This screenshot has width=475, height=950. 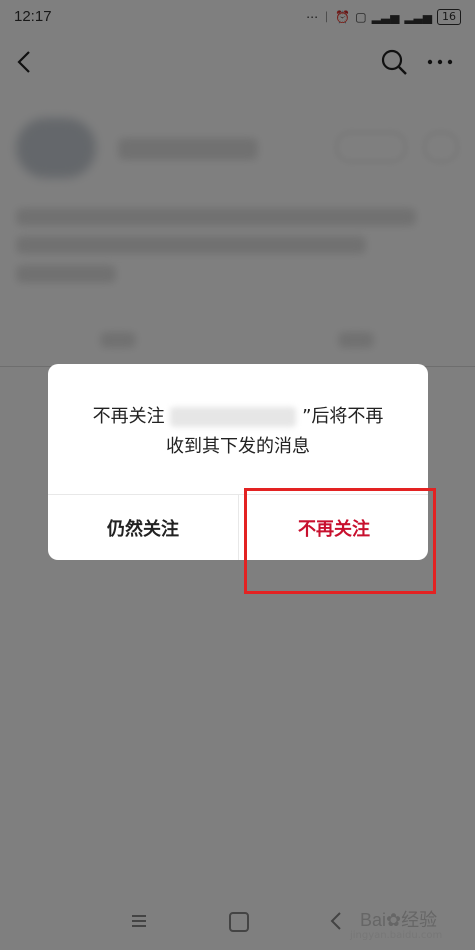 I want to click on watermark-url: jingyan.baidu.com, so click(x=396, y=935).